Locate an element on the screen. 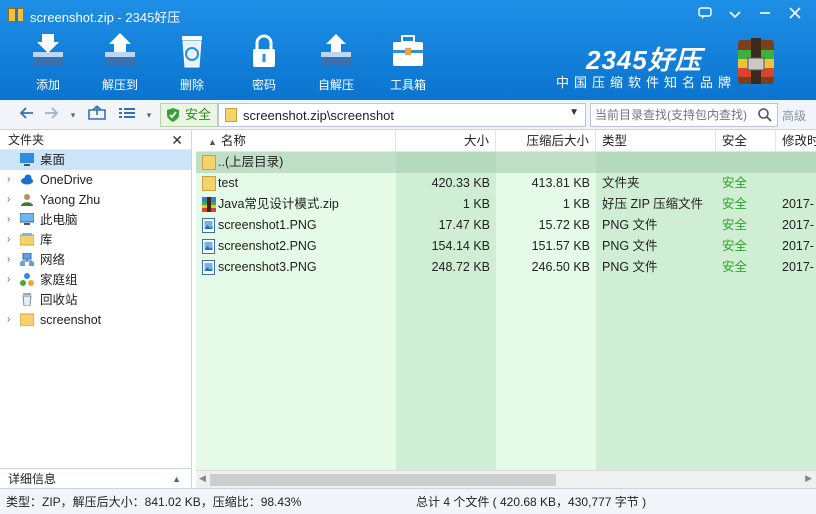 The image size is (816, 514). scroll-left-icon: ◀ is located at coordinates (202, 478).